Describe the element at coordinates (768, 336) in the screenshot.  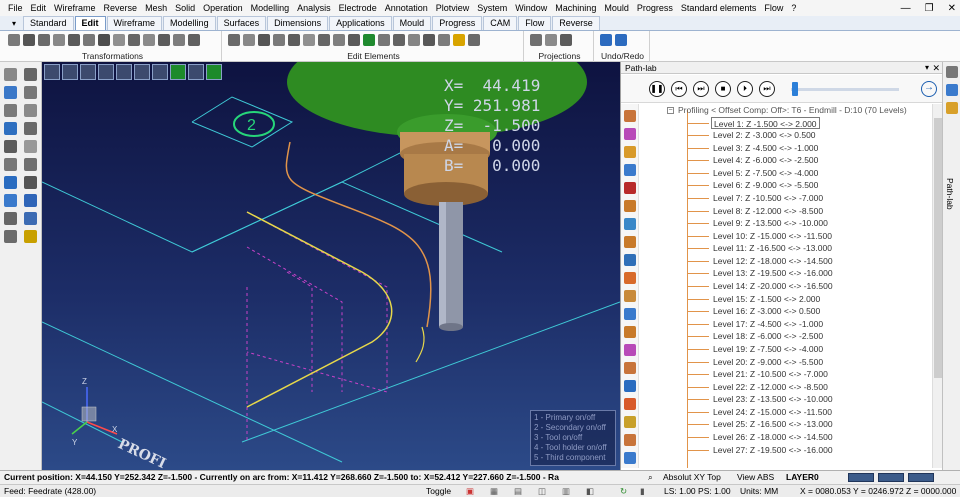
I see `tree-level-item: Level 18: Z -6.000 <-> -2.500` at that location.